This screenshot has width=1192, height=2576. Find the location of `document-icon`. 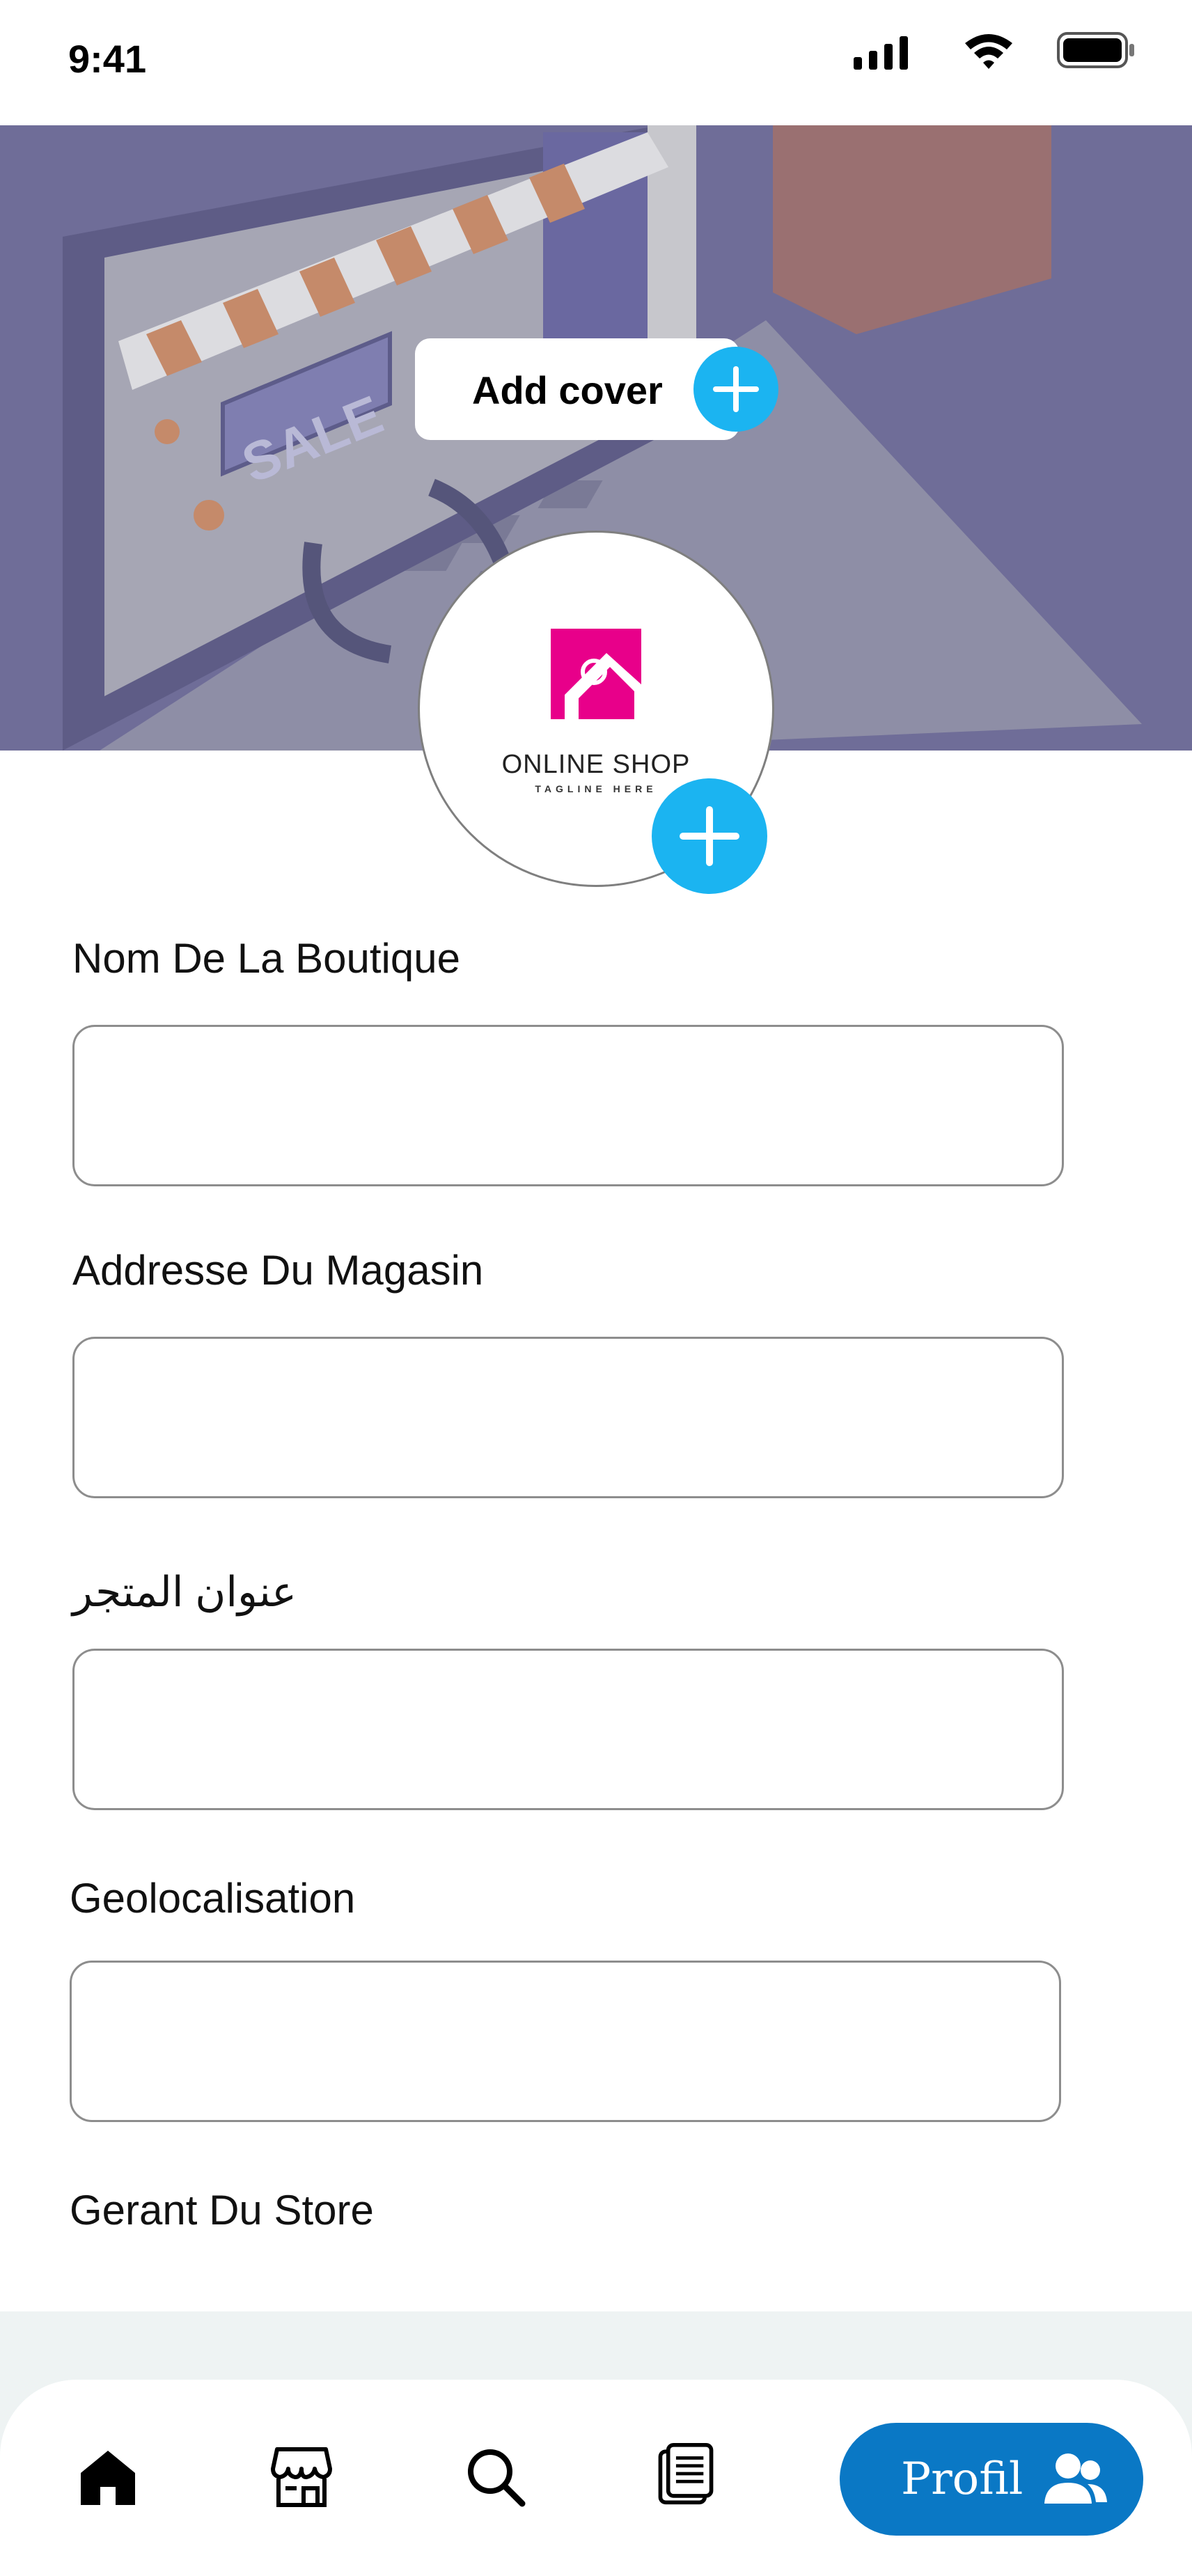

document-icon is located at coordinates (685, 2473).